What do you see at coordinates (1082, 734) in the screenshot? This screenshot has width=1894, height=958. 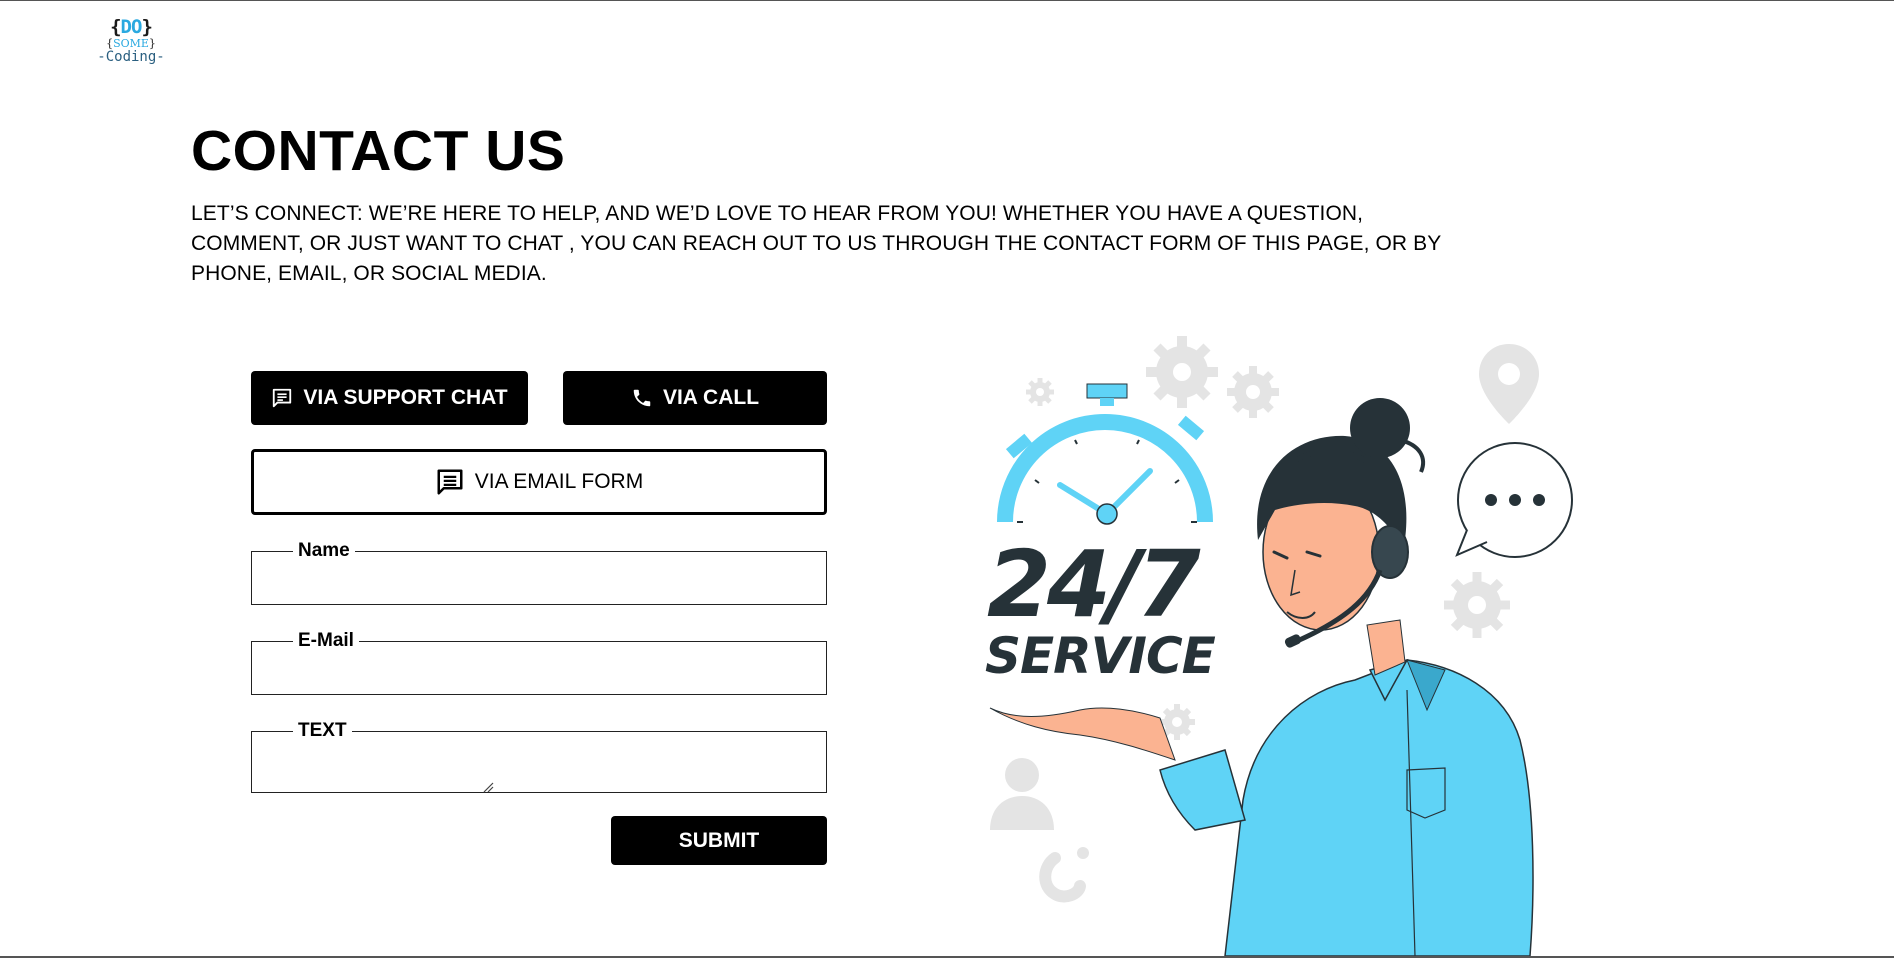 I see `agent-hand` at bounding box center [1082, 734].